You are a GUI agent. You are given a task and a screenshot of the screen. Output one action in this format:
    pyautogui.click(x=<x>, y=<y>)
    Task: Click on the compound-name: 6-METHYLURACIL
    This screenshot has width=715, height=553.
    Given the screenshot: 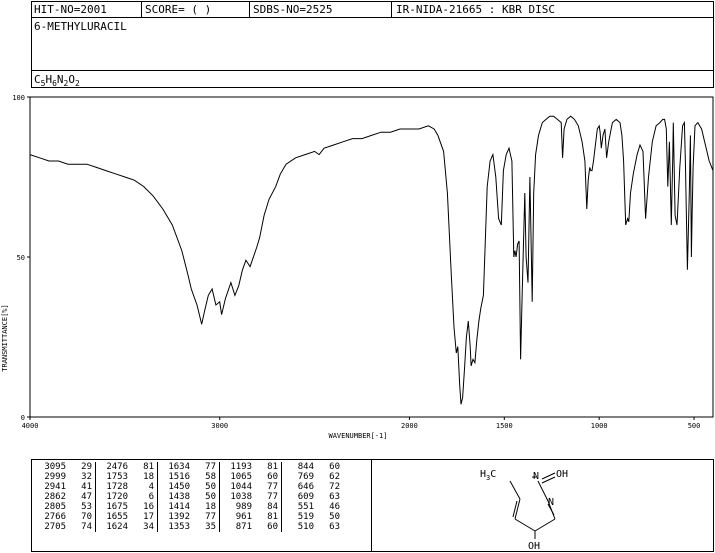 What is the action you would take?
    pyautogui.click(x=80, y=26)
    